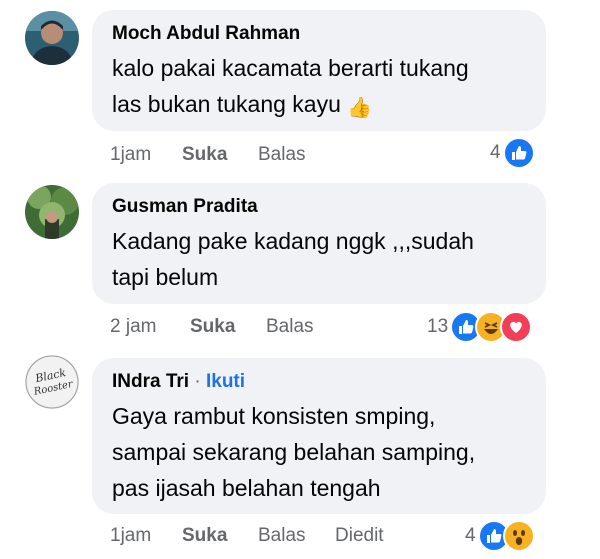 The height and width of the screenshot is (559, 600). What do you see at coordinates (319, 382) in the screenshot?
I see `comment-author-row: INdra Tri · Ikuti` at bounding box center [319, 382].